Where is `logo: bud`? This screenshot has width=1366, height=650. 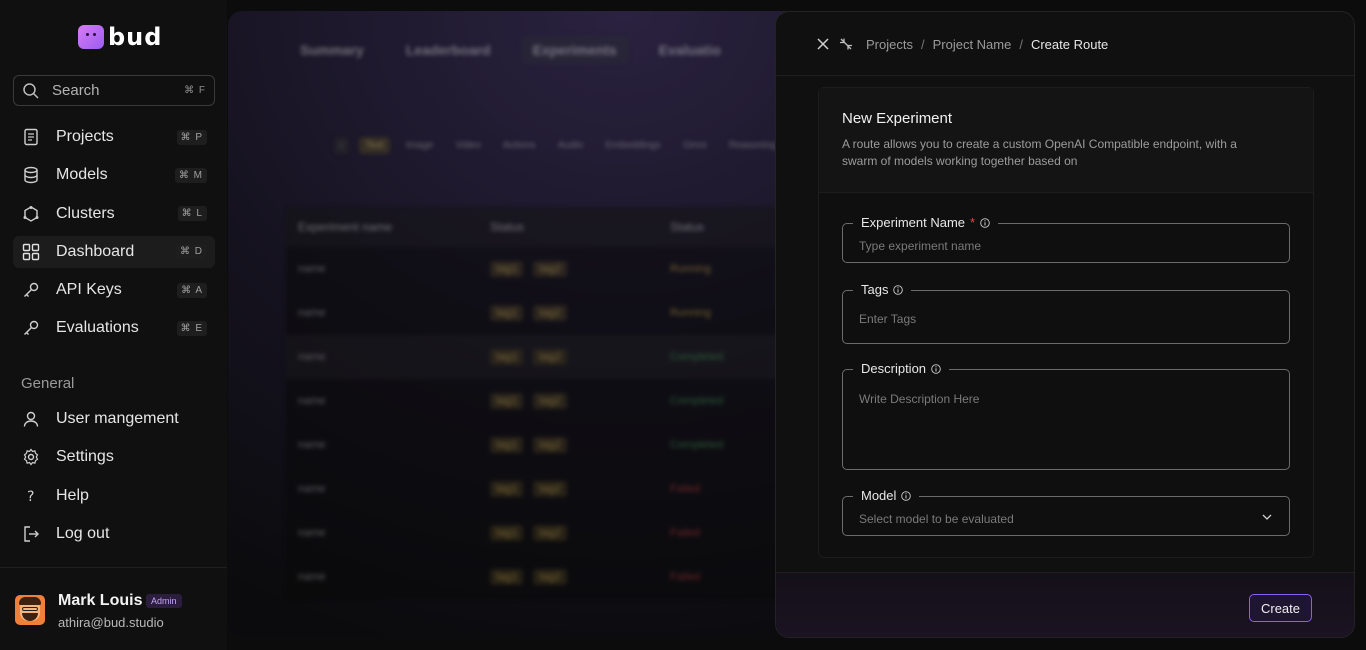 logo: bud is located at coordinates (120, 37).